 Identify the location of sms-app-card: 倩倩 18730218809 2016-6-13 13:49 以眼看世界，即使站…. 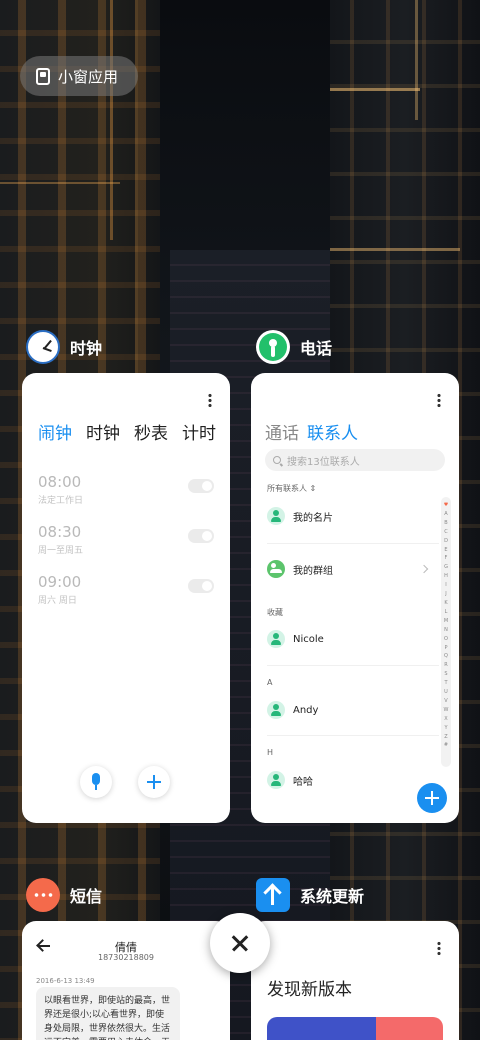
(126, 980).